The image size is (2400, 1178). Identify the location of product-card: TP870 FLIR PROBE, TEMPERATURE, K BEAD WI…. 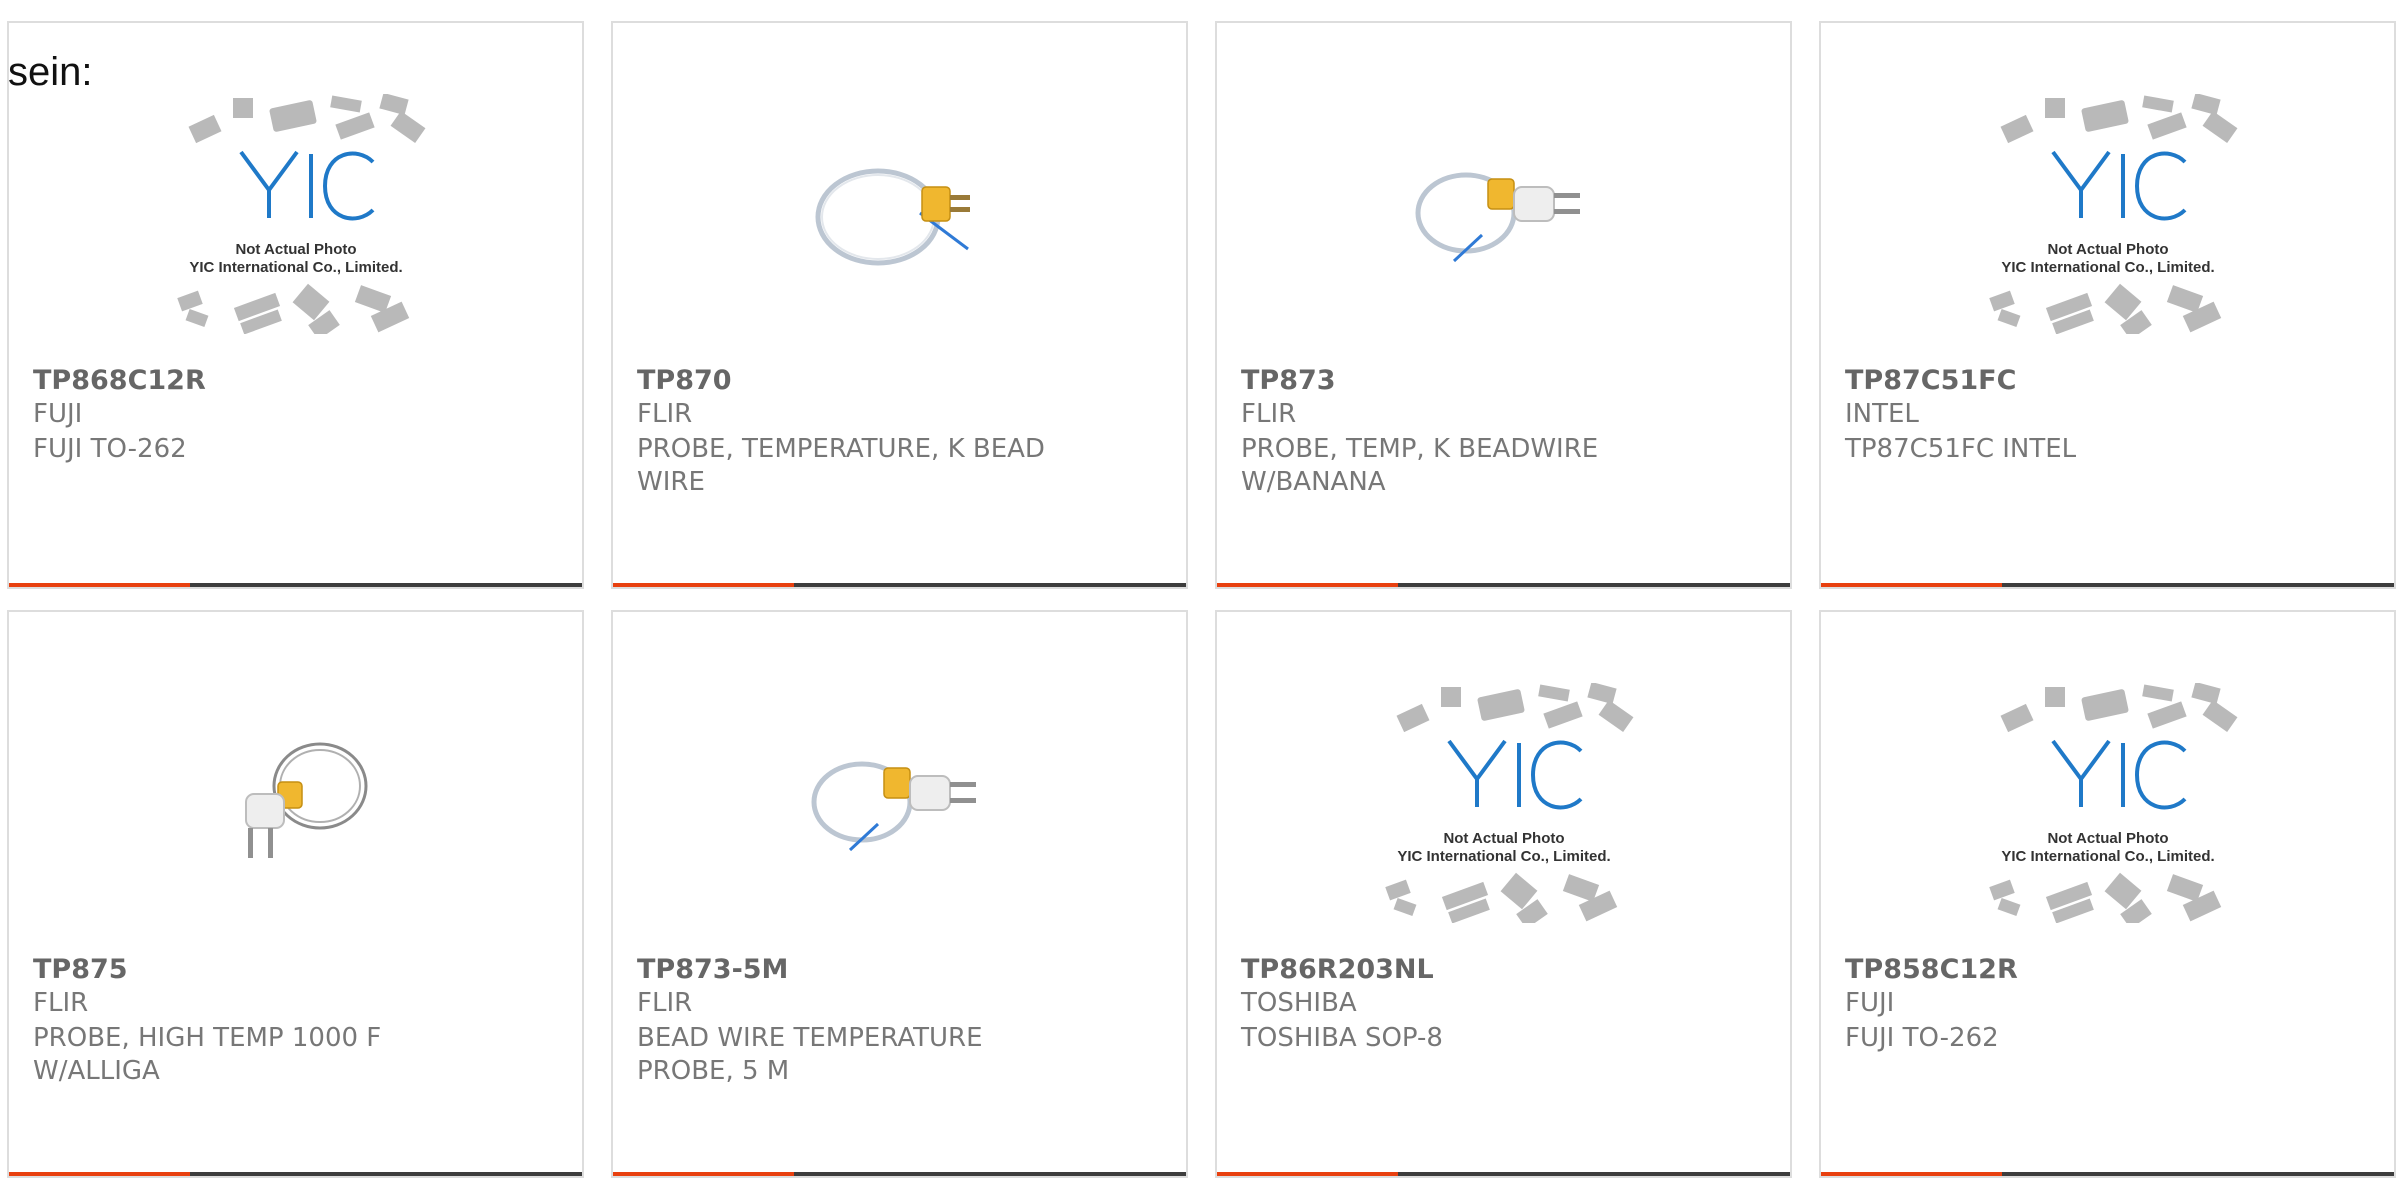
(899, 305).